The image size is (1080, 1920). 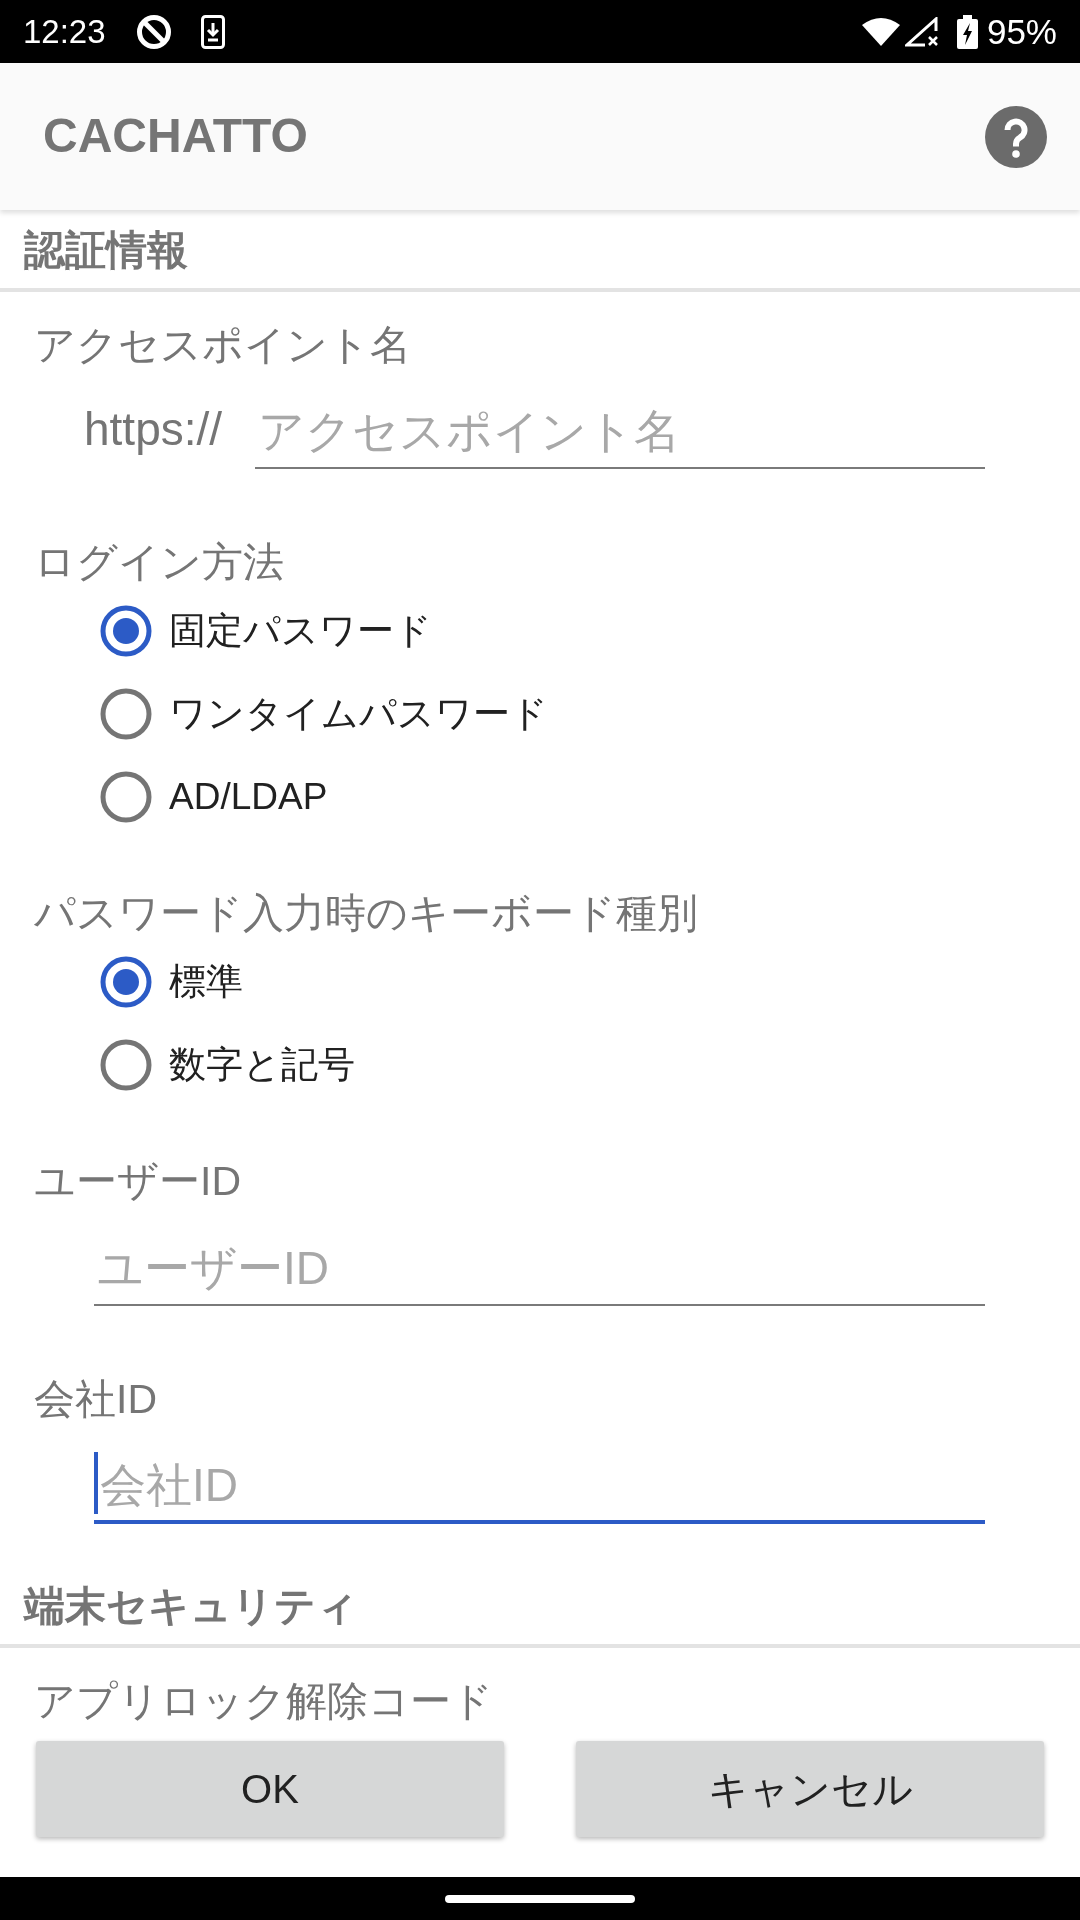 I want to click on clock-time: 12:23, so click(x=64, y=31).